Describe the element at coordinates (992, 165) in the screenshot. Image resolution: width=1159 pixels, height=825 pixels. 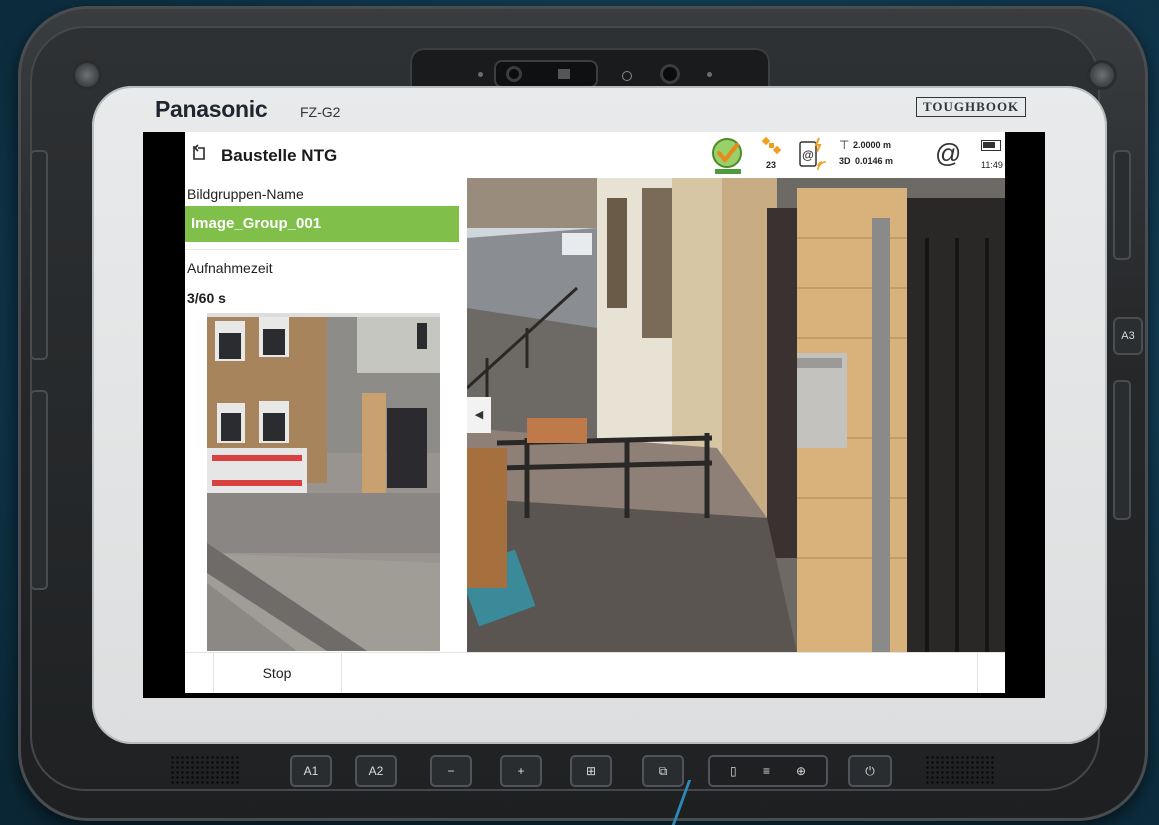
I see `clock-time: 11:49` at that location.